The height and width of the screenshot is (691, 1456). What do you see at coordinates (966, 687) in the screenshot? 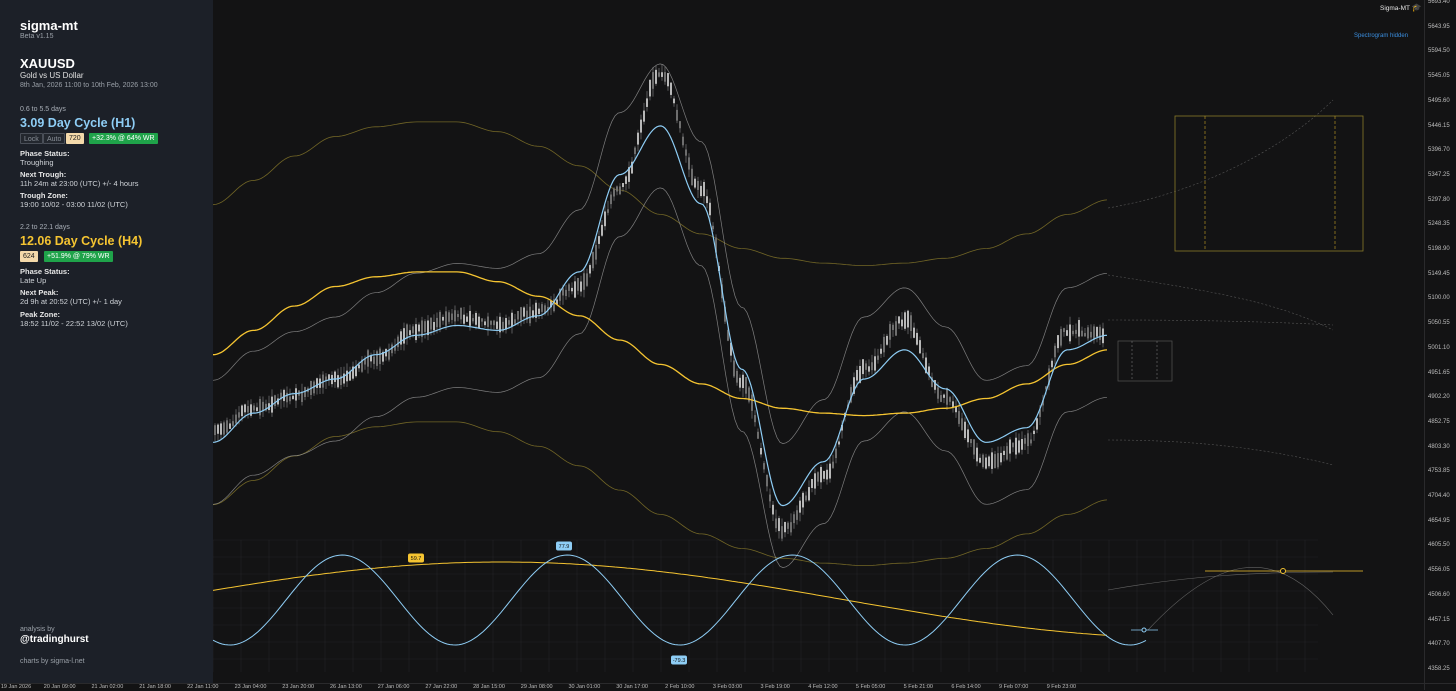
I see `time-tick: 6 Feb 14:00` at bounding box center [966, 687].